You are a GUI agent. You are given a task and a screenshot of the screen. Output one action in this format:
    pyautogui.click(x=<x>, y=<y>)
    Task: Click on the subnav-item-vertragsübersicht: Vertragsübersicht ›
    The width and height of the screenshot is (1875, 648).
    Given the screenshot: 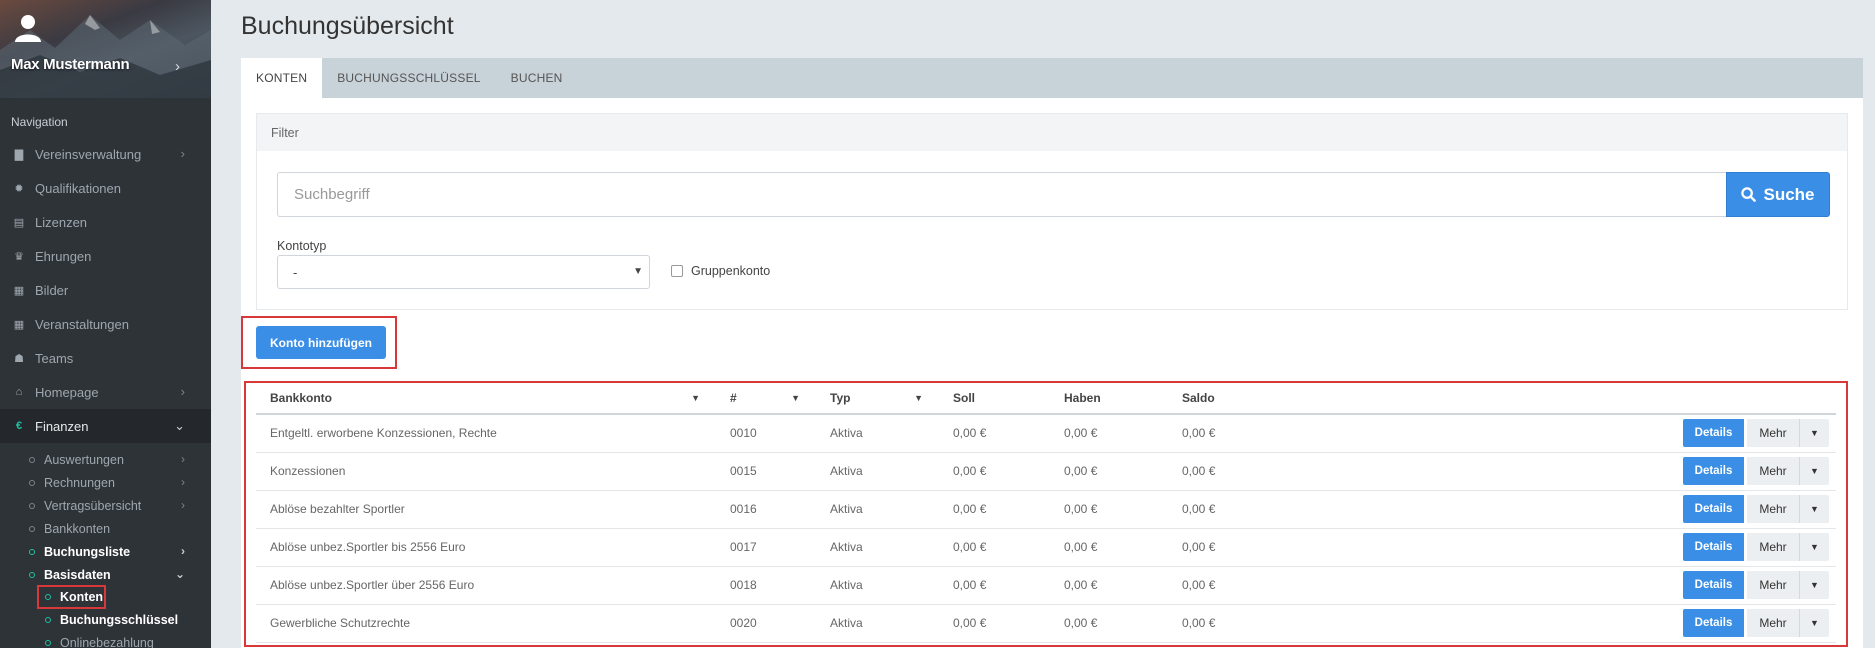 What is the action you would take?
    pyautogui.click(x=105, y=505)
    